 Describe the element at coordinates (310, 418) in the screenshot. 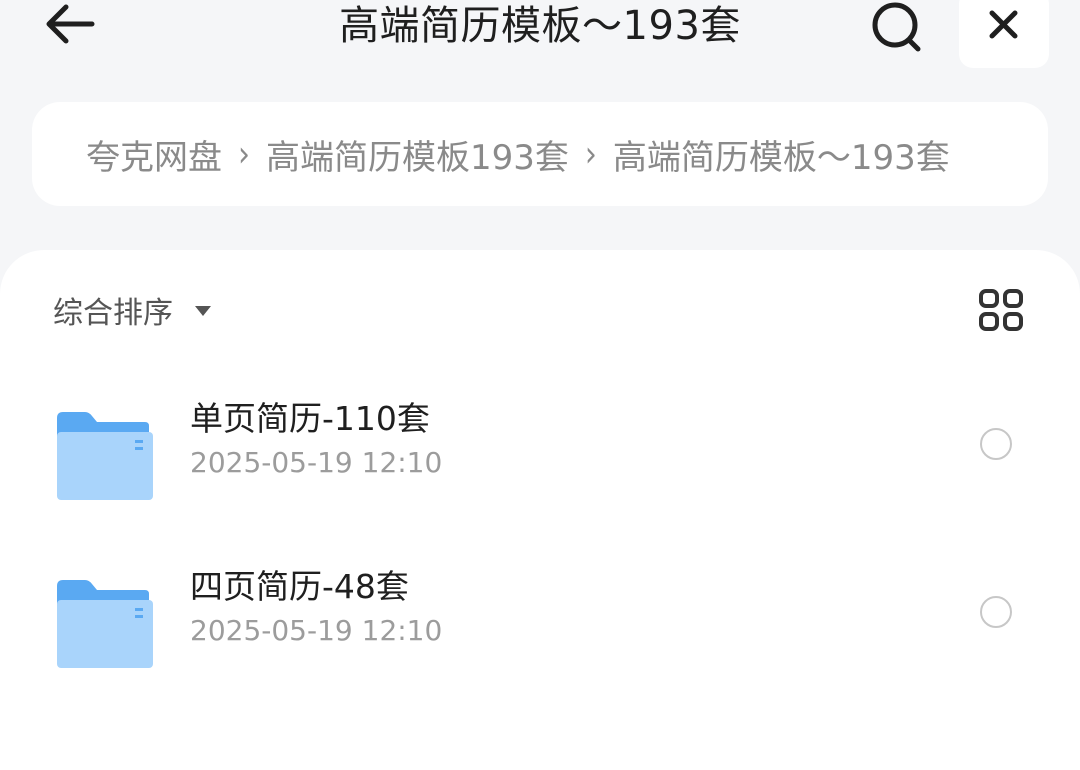

I see `file-name: 单页简历-110套` at that location.